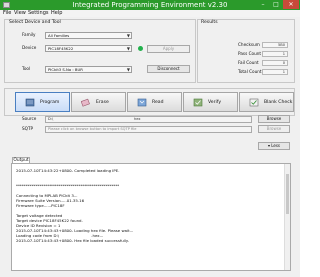 The image size is (320, 277). Describe the element at coordinates (287, 194) in the screenshot. I see `scrollbar-thumb` at that location.